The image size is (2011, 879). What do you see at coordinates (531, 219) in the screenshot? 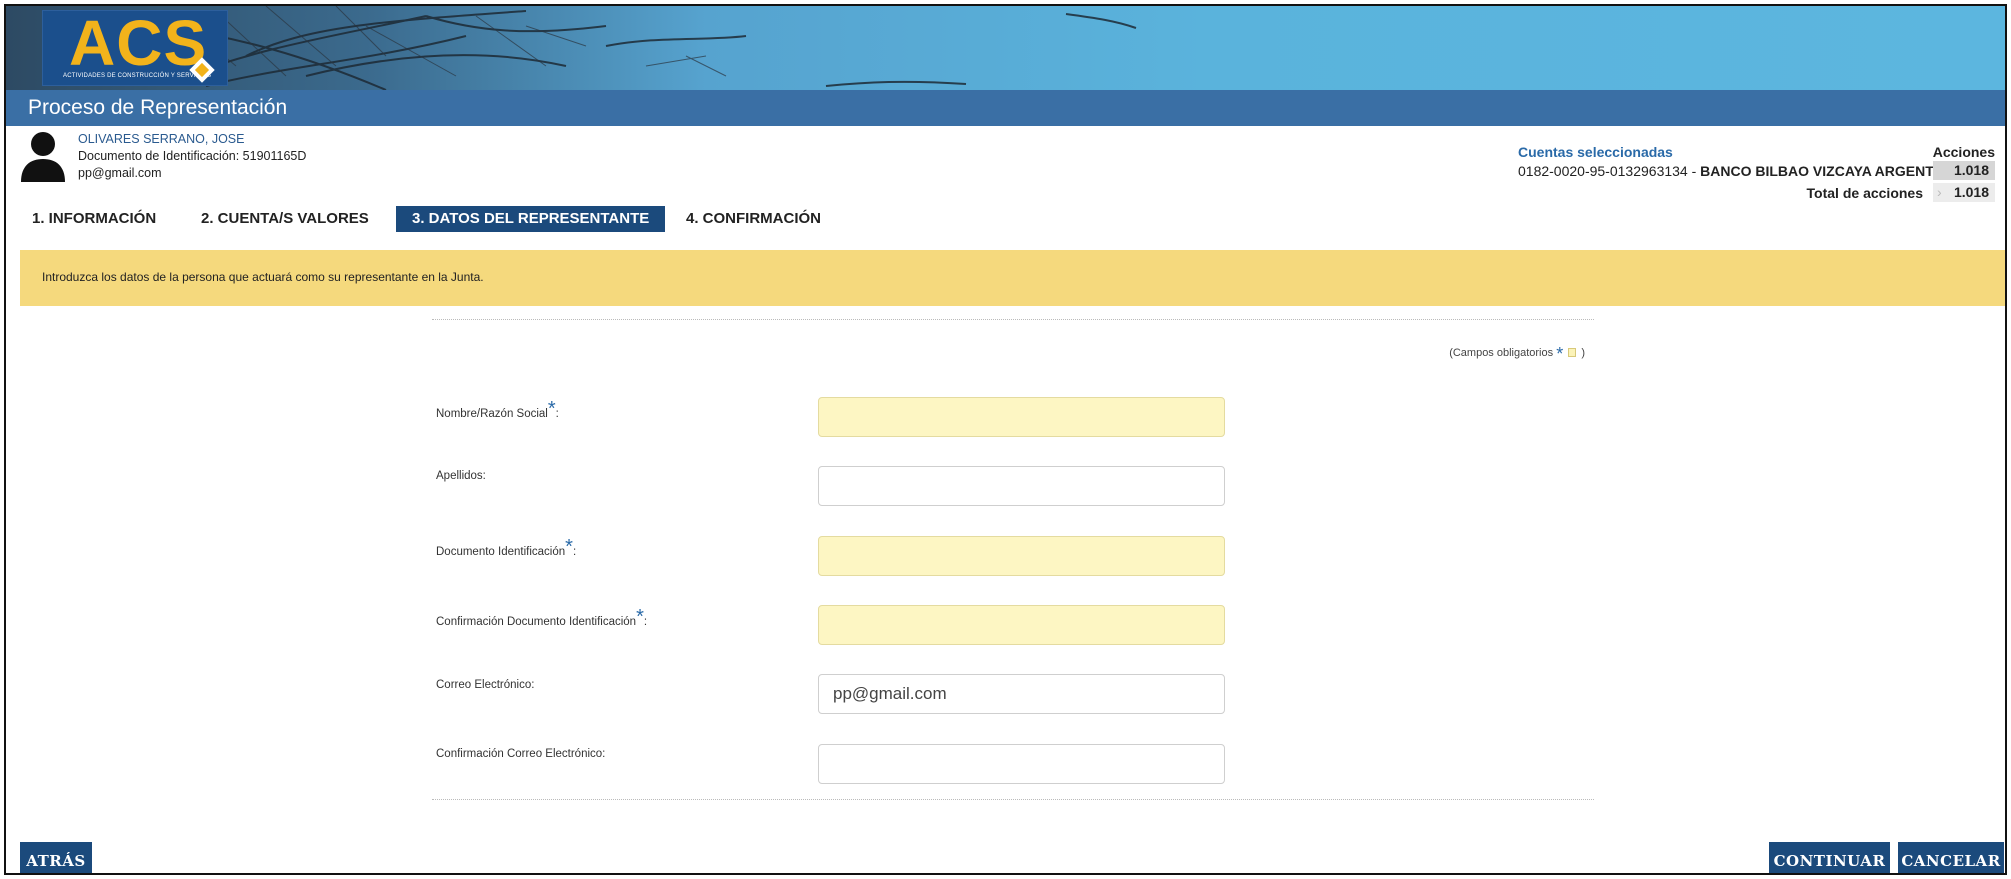
I see `step-datos-representante: 3. DATOS DEL REPRESENTANTE` at bounding box center [531, 219].